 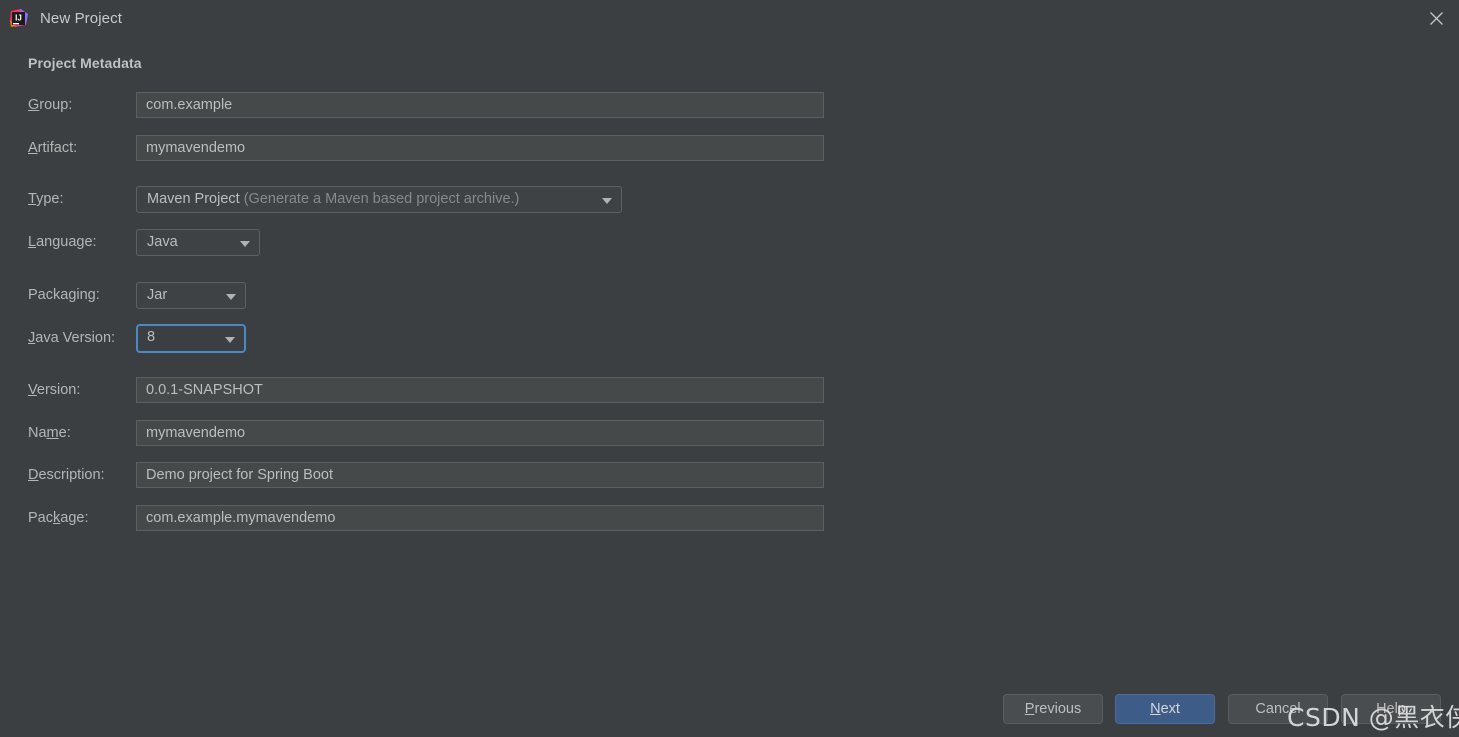 I want to click on label-group: Group:, so click(x=50, y=105).